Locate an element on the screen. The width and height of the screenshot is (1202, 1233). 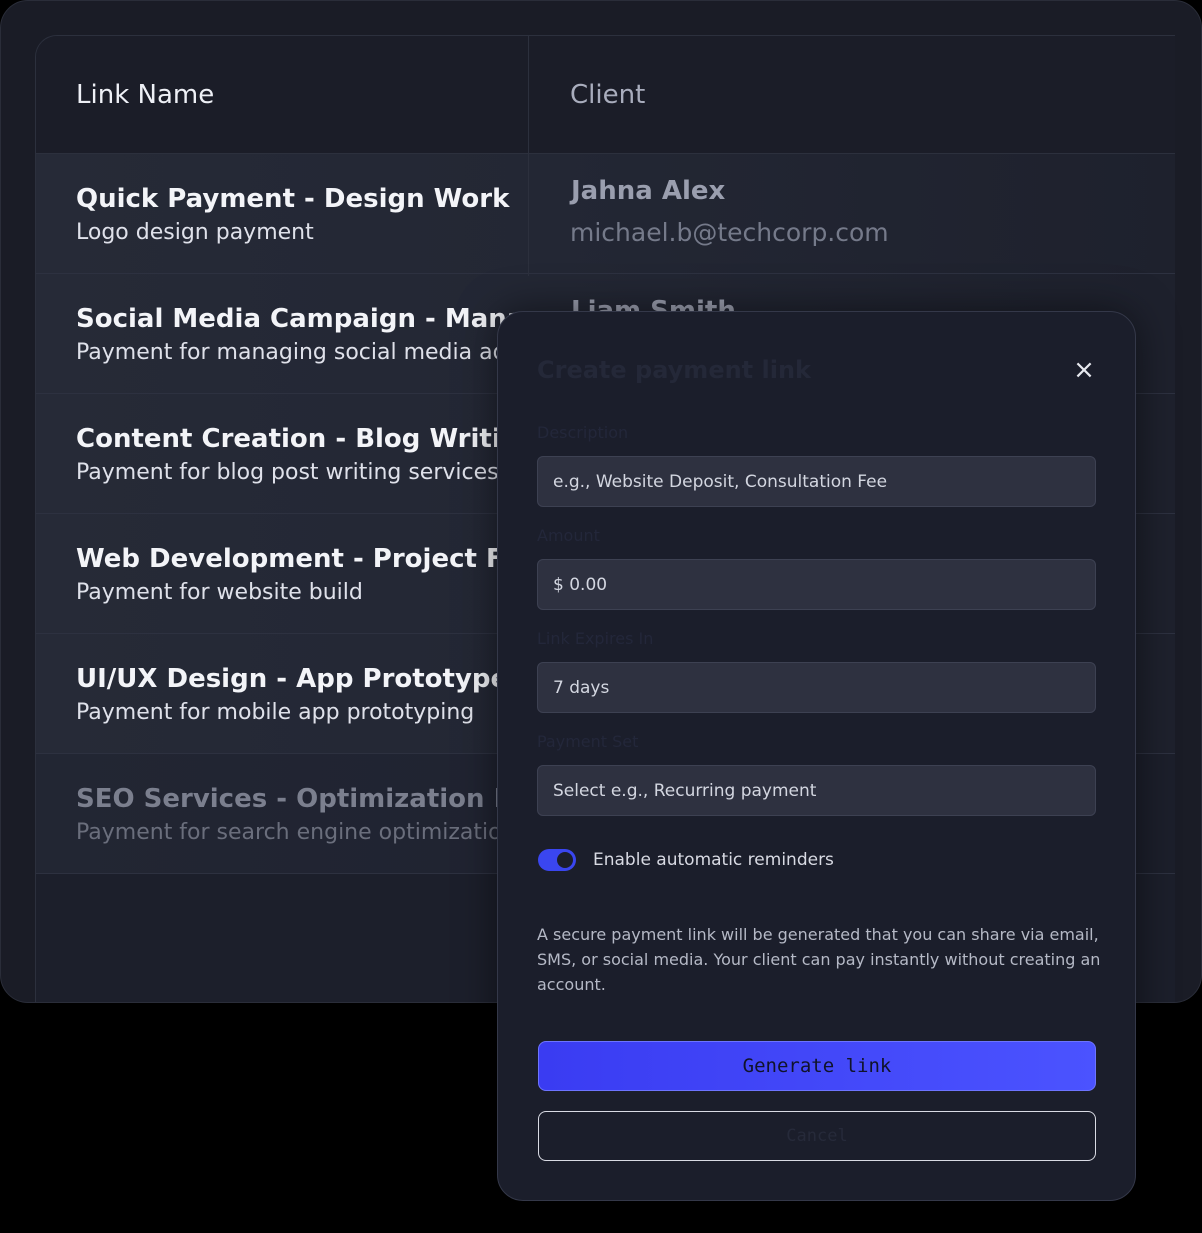
link-subtitle: Payment for mobile app prototyping is located at coordinates (275, 712).